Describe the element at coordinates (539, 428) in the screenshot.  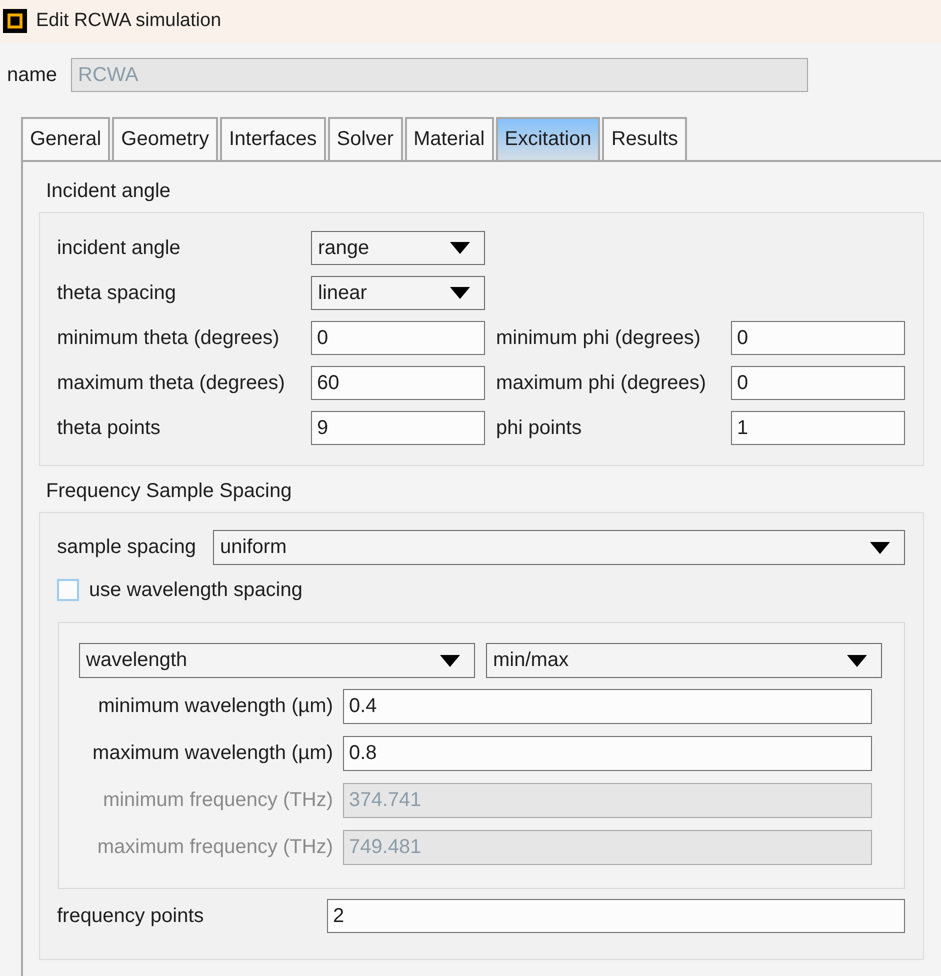
I see `field-label: phi points` at that location.